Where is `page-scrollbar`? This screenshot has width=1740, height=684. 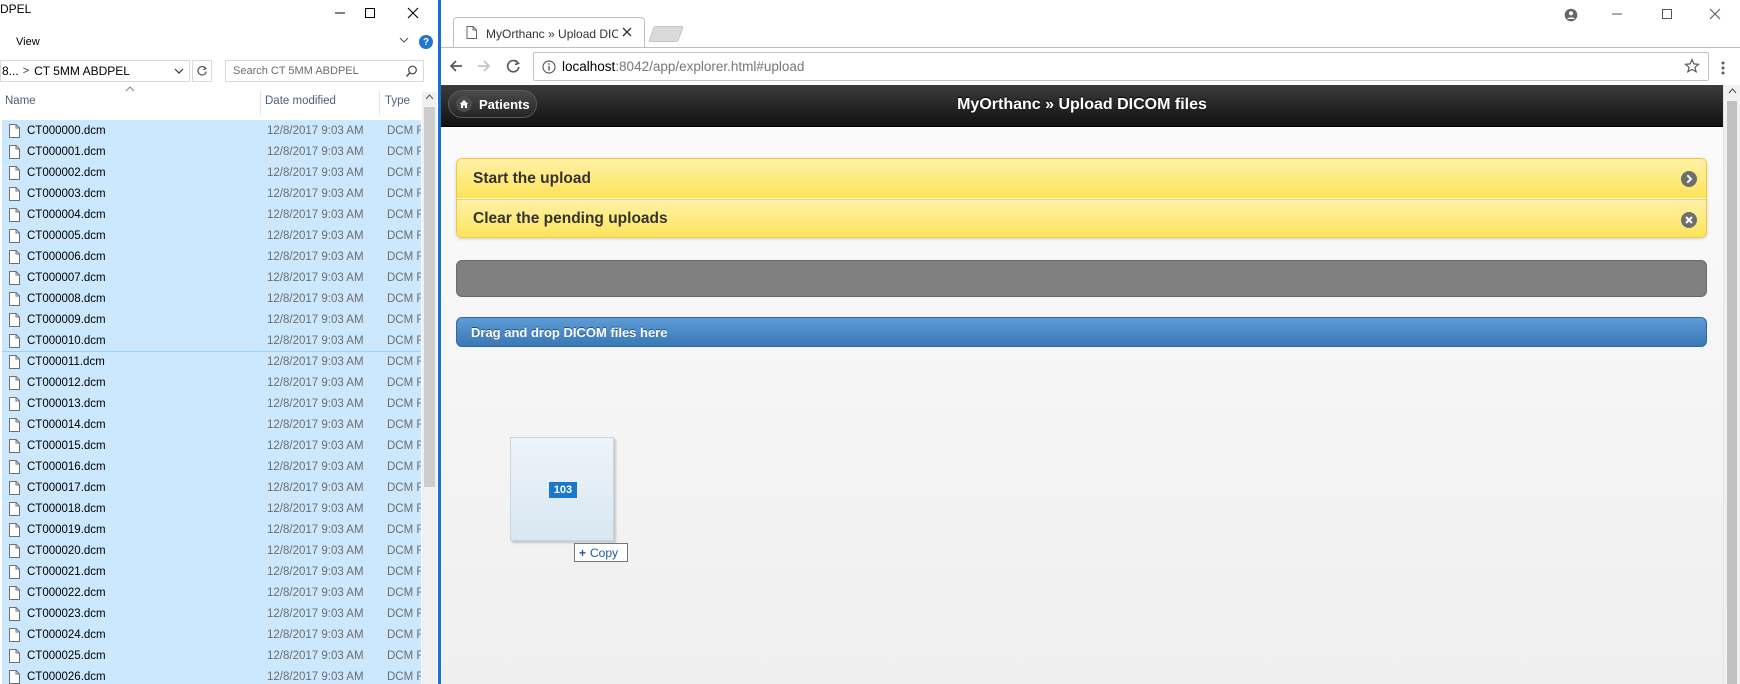 page-scrollbar is located at coordinates (1731, 384).